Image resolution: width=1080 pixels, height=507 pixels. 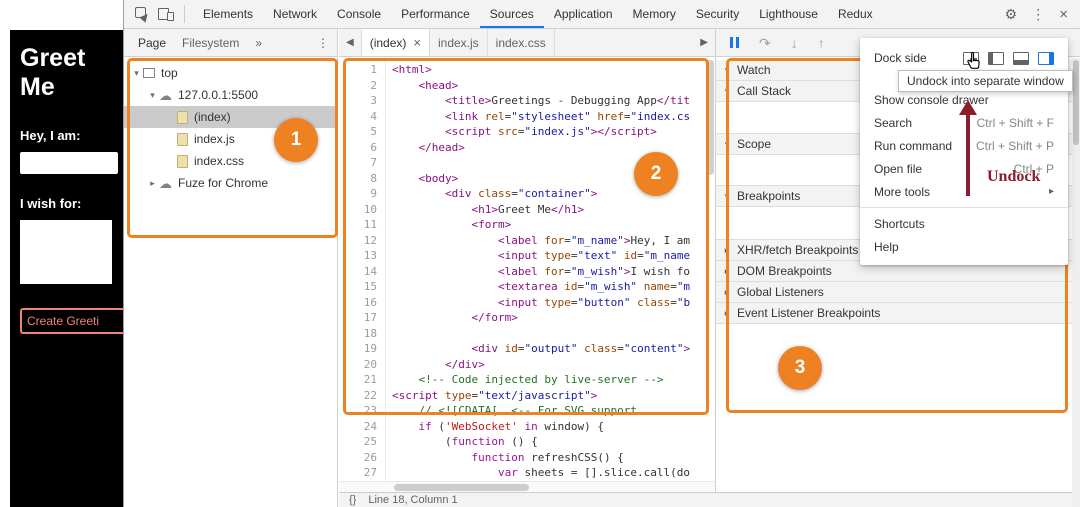 What do you see at coordinates (964, 223) in the screenshot?
I see `menu-item-shortcuts: Shortcuts` at bounding box center [964, 223].